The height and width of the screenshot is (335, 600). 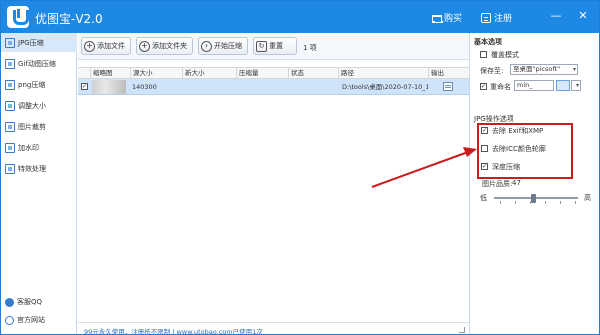 What do you see at coordinates (486, 17) in the screenshot?
I see `register-icon` at bounding box center [486, 17].